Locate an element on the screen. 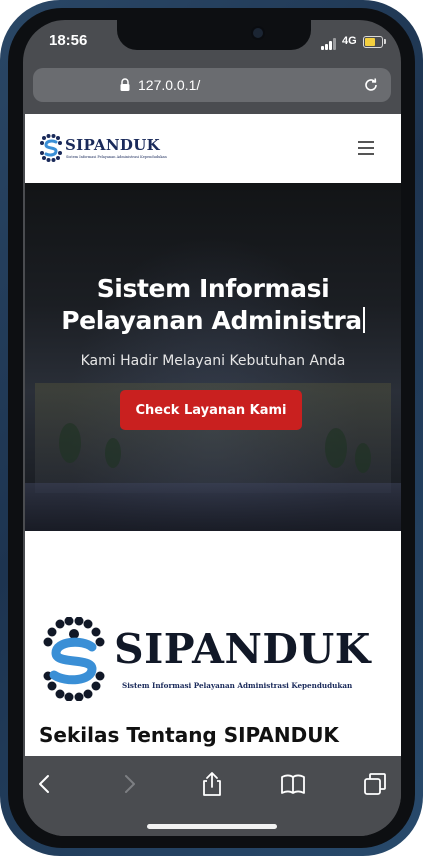 Image resolution: width=423 pixels, height=856 pixels. hero-background-ground is located at coordinates (213, 507).